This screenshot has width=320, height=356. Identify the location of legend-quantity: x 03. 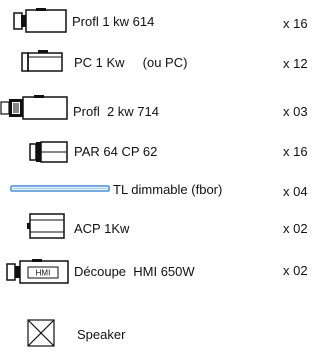
(295, 111).